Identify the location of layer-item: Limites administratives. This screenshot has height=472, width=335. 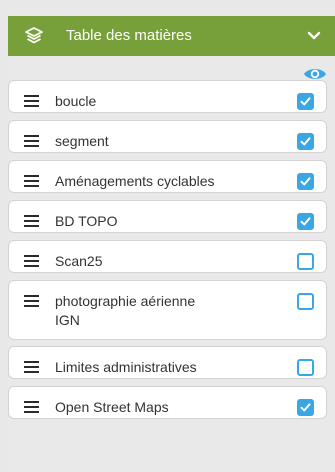
(167, 362).